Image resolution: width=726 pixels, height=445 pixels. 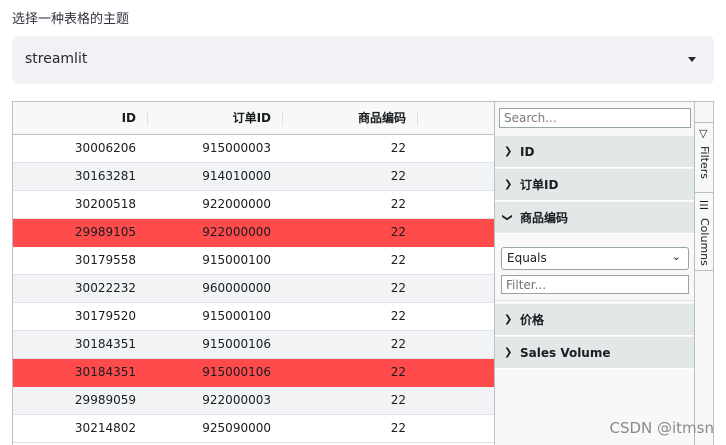 I want to click on cell-id: 30179558, so click(x=74, y=260).